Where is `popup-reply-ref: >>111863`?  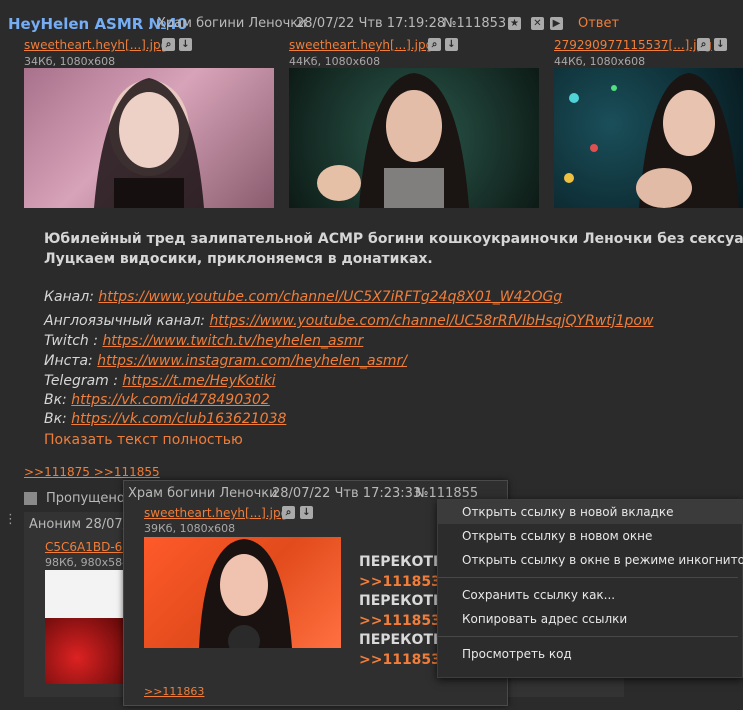 popup-reply-ref: >>111863 is located at coordinates (174, 691).